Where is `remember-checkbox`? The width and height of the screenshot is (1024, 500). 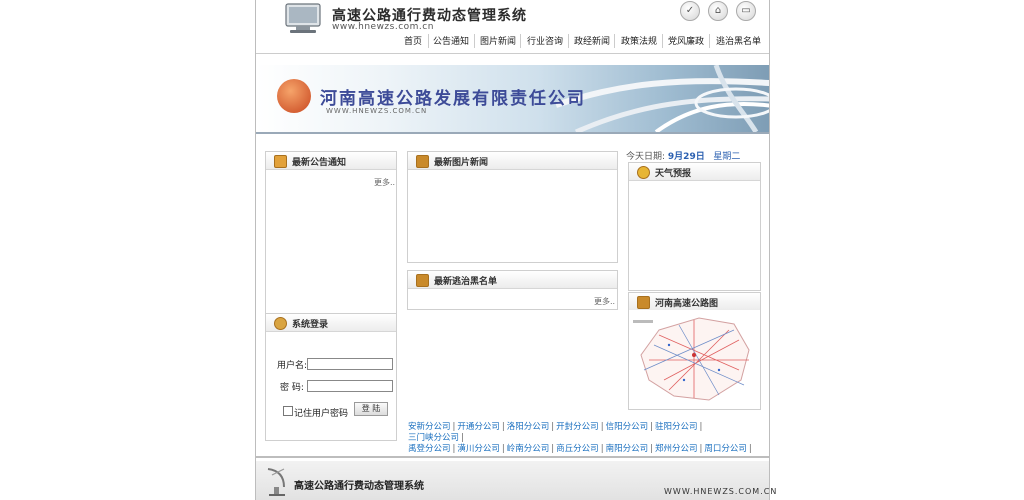
remember-checkbox is located at coordinates (288, 411).